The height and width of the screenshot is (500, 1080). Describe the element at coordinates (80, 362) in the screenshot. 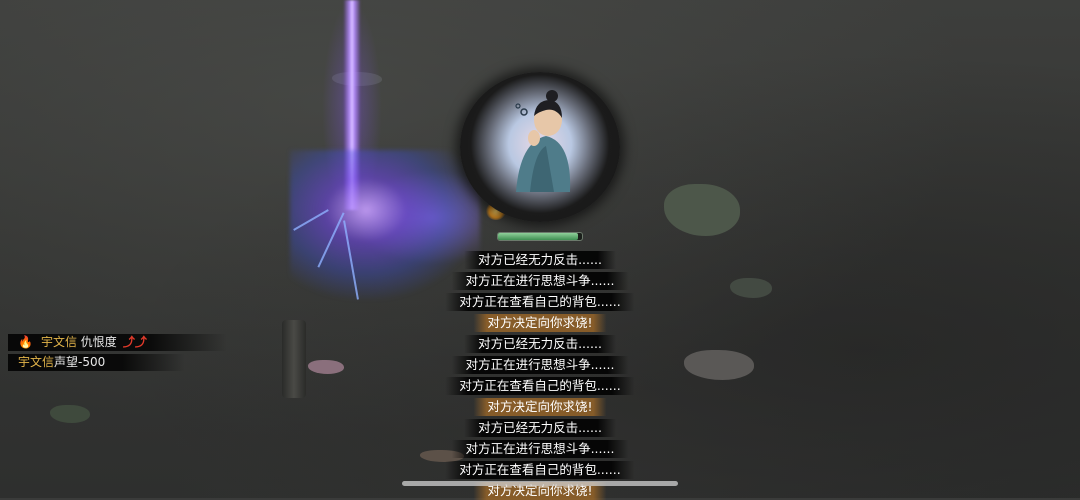

I see `reputation-change: 声望-500` at that location.